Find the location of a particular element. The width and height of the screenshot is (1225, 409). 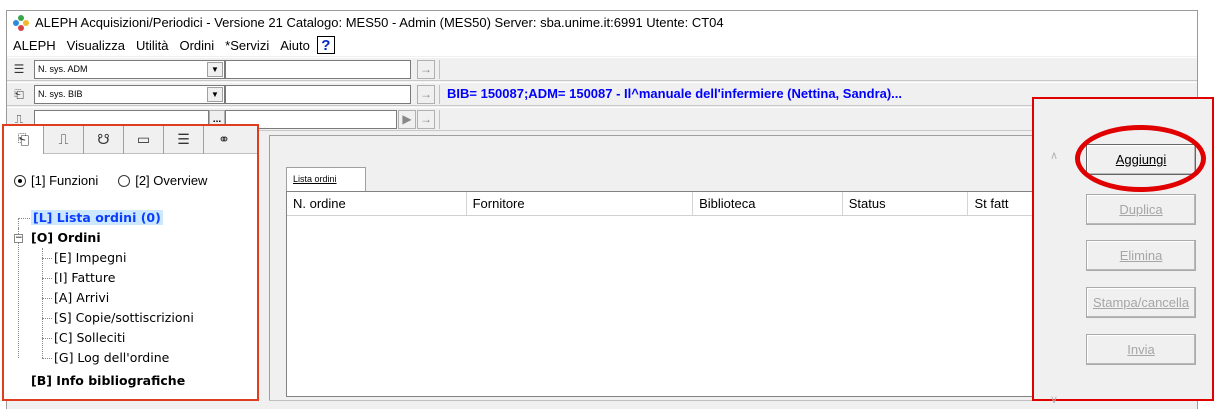

radio-overview-label: [2] Overview is located at coordinates (171, 180).